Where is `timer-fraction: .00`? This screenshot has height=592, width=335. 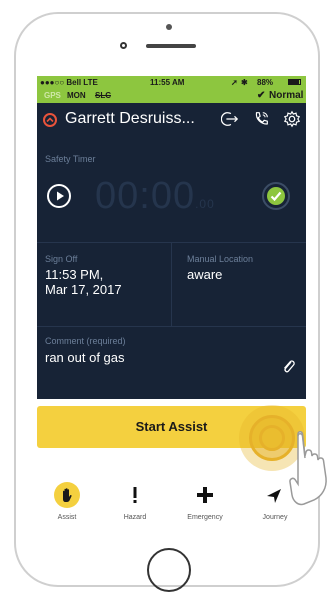 timer-fraction: .00 is located at coordinates (205, 204).